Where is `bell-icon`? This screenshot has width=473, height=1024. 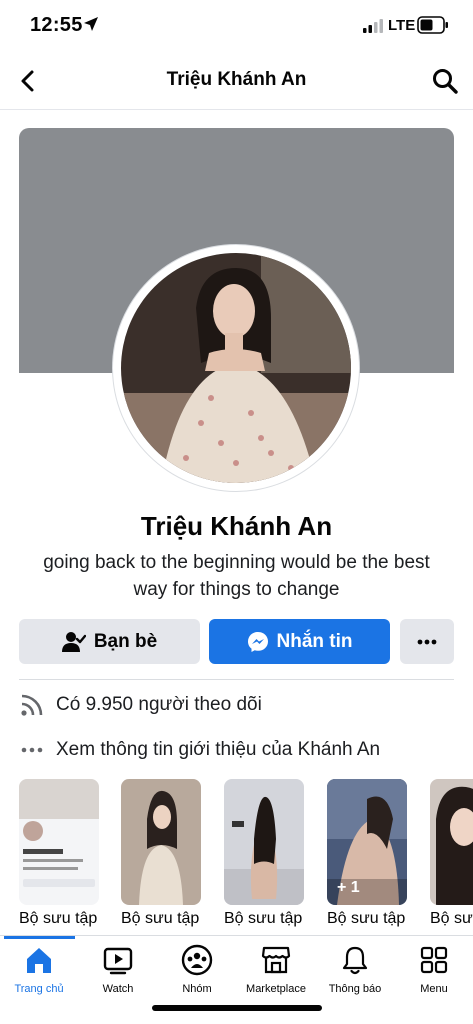
bell-icon is located at coordinates (355, 960).